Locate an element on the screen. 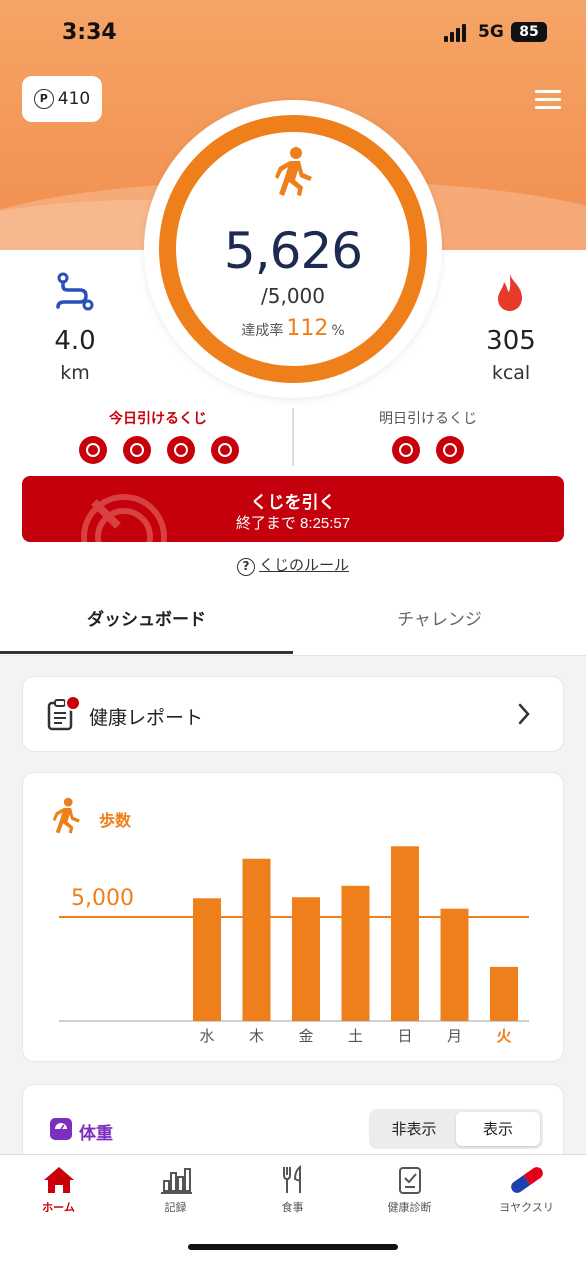 Image resolution: width=586 pixels, height=1267 pixels. today-lottery-label: 今日引けるくじ is located at coordinates (158, 419).